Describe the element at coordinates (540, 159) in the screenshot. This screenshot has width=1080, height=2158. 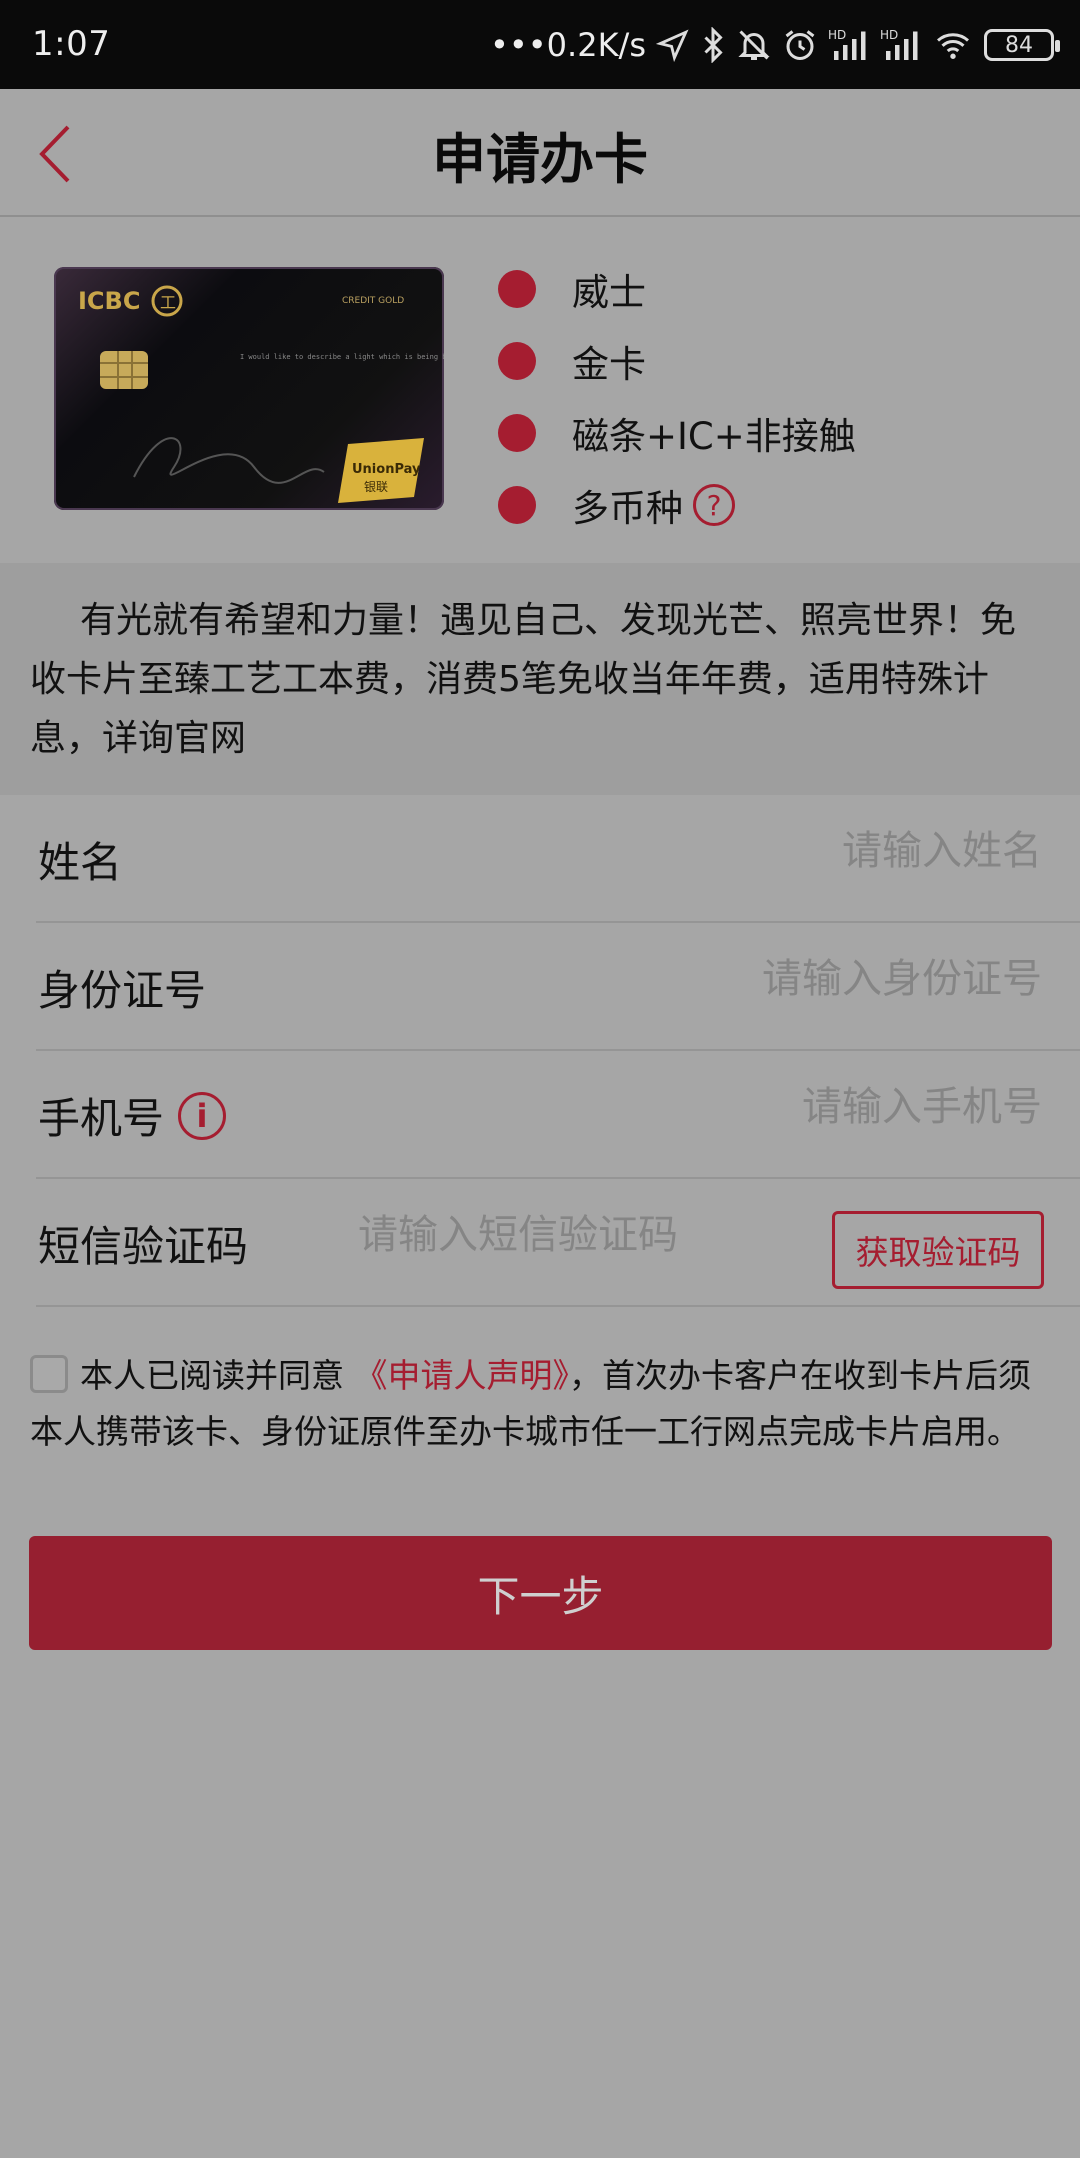
I see `page-title: 申请办卡` at that location.